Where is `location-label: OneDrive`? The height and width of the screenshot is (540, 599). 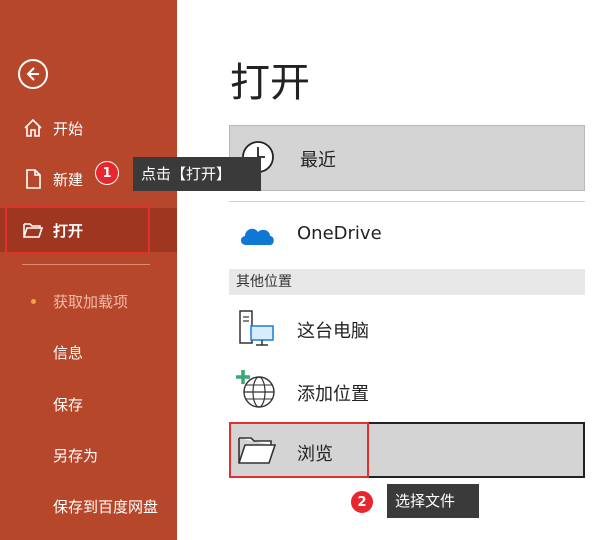 location-label: OneDrive is located at coordinates (339, 233).